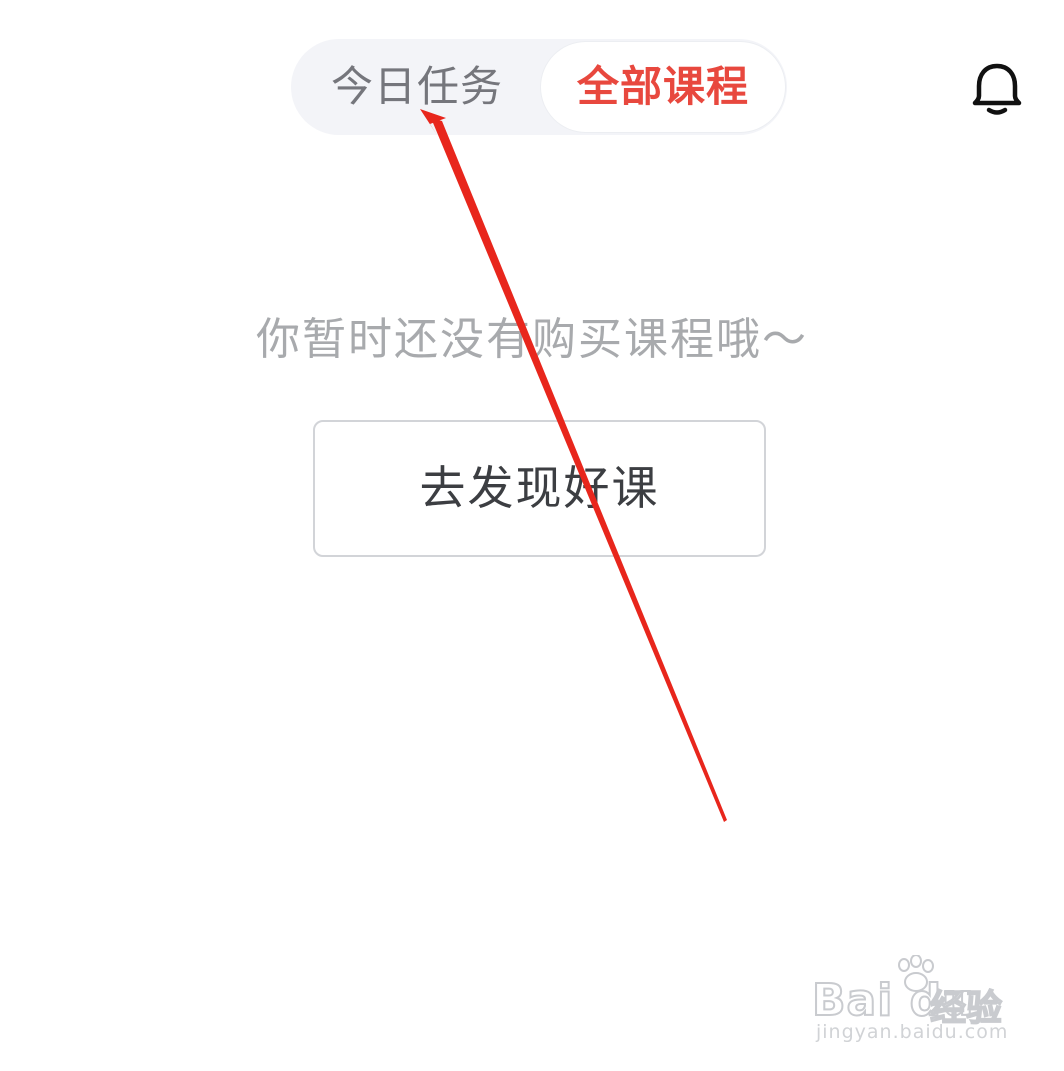 The width and height of the screenshot is (1064, 1071). What do you see at coordinates (539, 488) in the screenshot?
I see `discover-courses-button: 去发现好课` at bounding box center [539, 488].